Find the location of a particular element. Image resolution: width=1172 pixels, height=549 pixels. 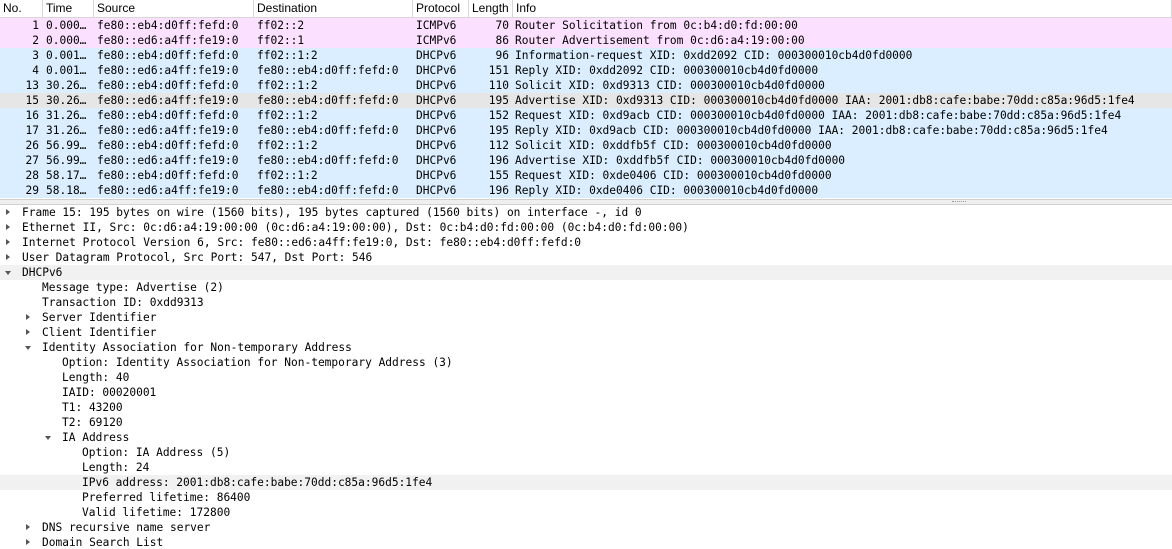

detail-tree-item-label: IAID: 00020001 is located at coordinates (109, 392).